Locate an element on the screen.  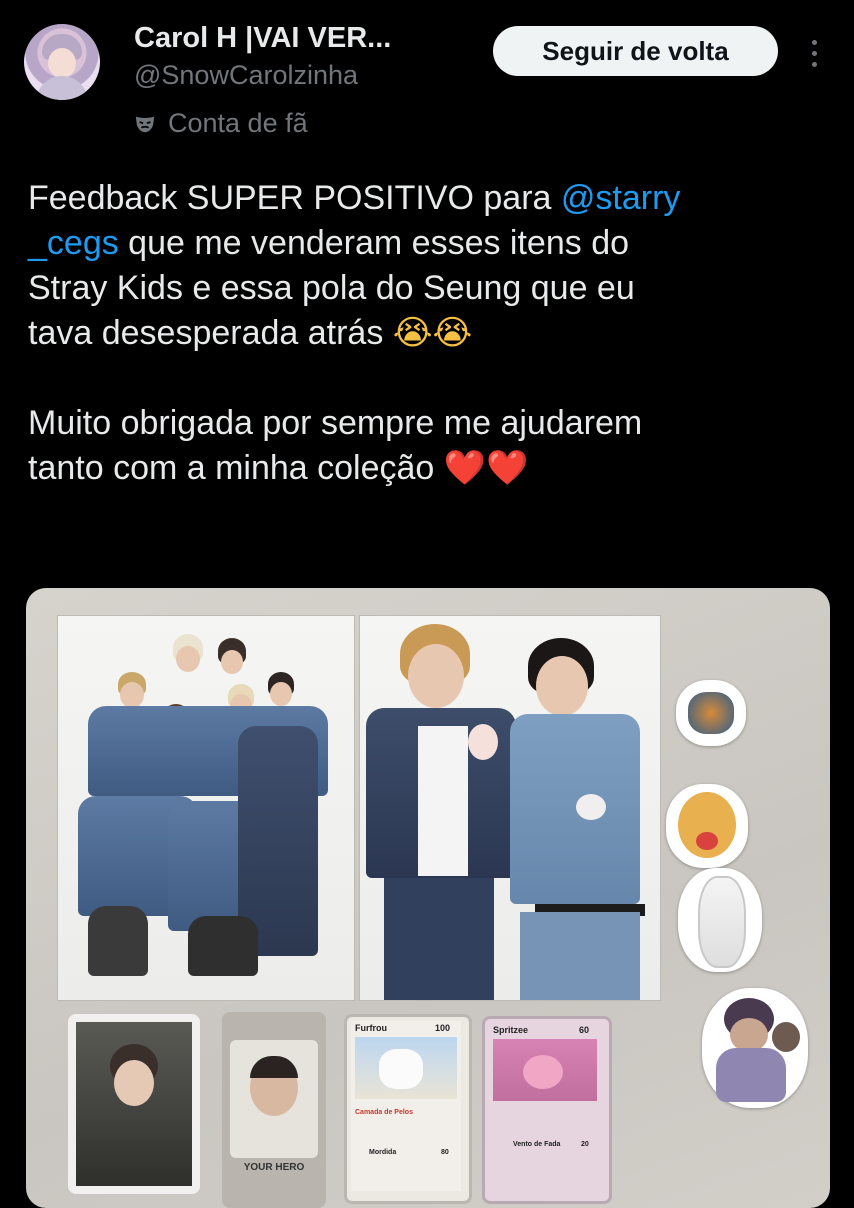
pokemon-card-spritzee: Spritzee 60 Vento de Fada 20 is located at coordinates (547, 1110).